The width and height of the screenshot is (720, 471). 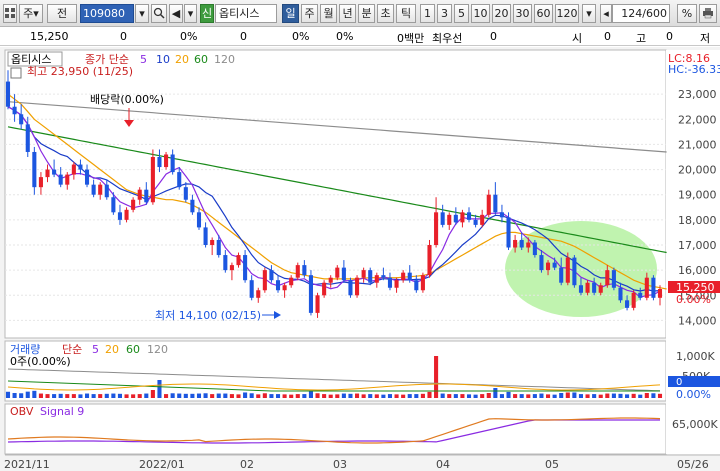 I want to click on credit-label: 신, so click(x=207, y=13).